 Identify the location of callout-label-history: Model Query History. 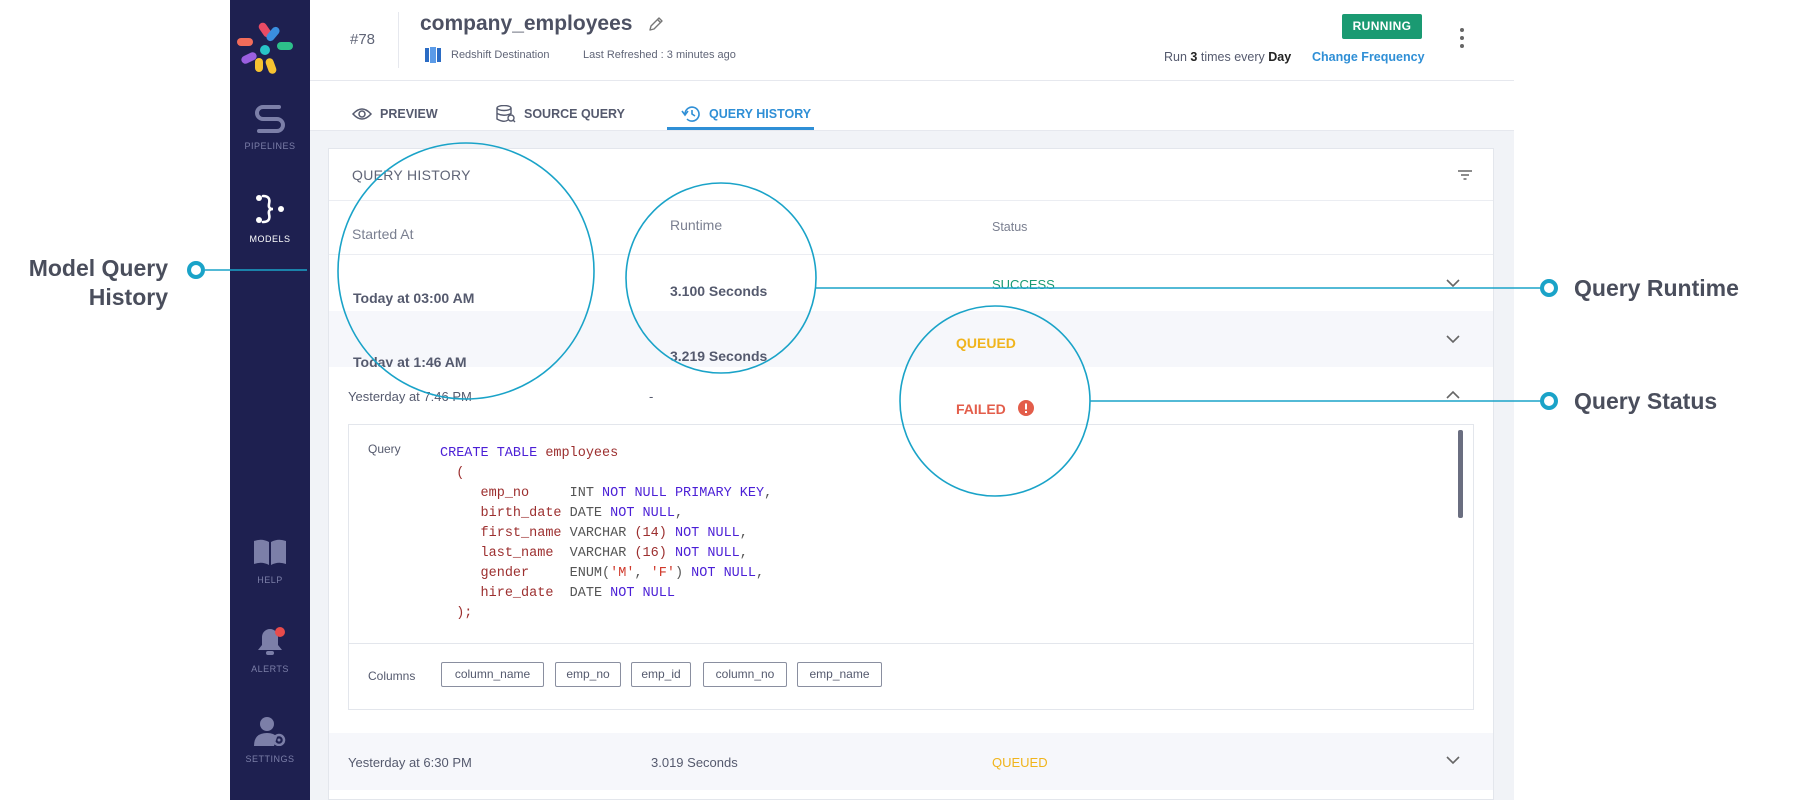
(94, 283).